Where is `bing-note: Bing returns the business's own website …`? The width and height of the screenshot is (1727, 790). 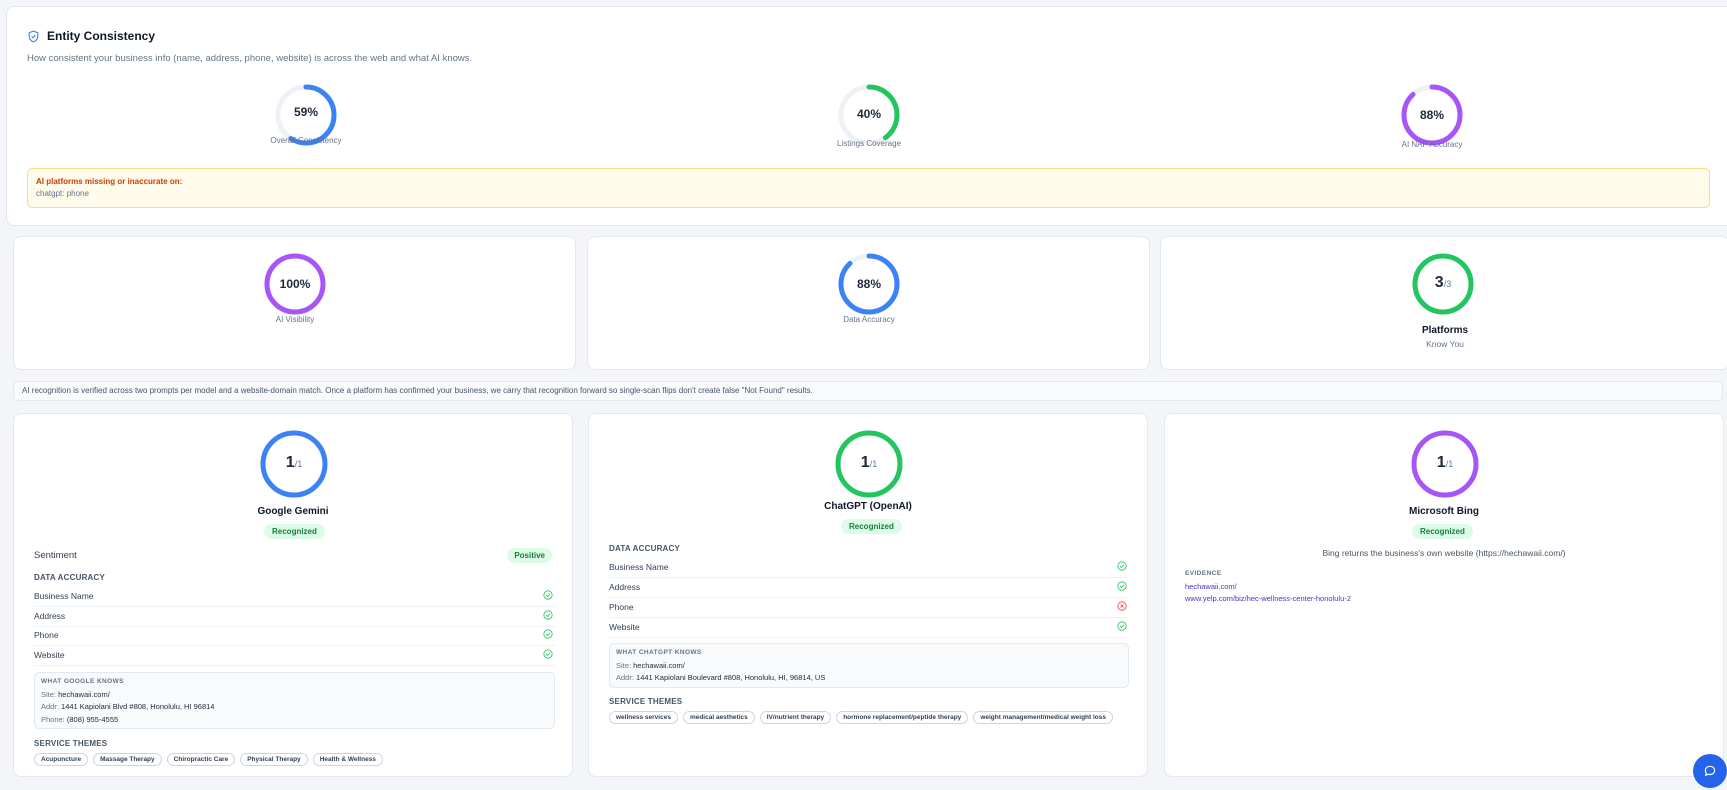 bing-note: Bing returns the business's own website … is located at coordinates (1444, 553).